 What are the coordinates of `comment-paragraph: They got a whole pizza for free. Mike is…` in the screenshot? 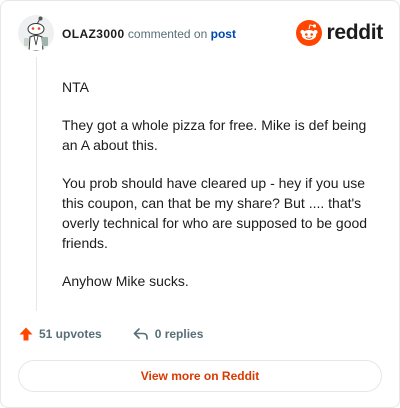 It's located at (214, 135).